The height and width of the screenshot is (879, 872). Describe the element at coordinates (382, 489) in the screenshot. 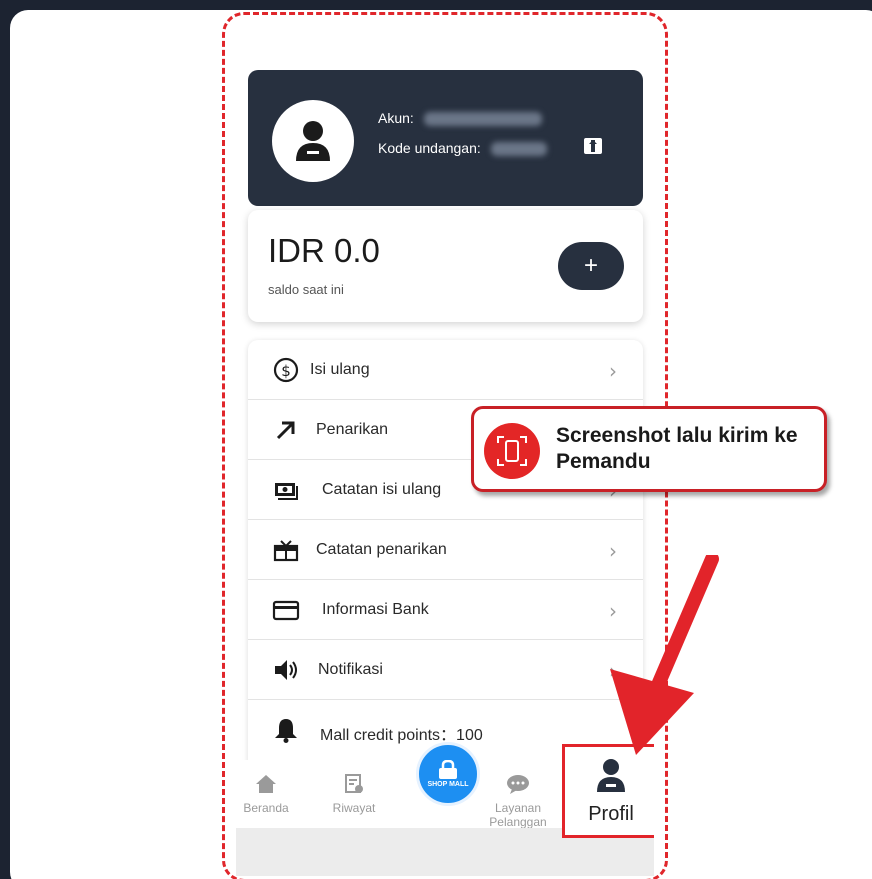

I see `menu-item-label: Catatan isi ulang` at that location.